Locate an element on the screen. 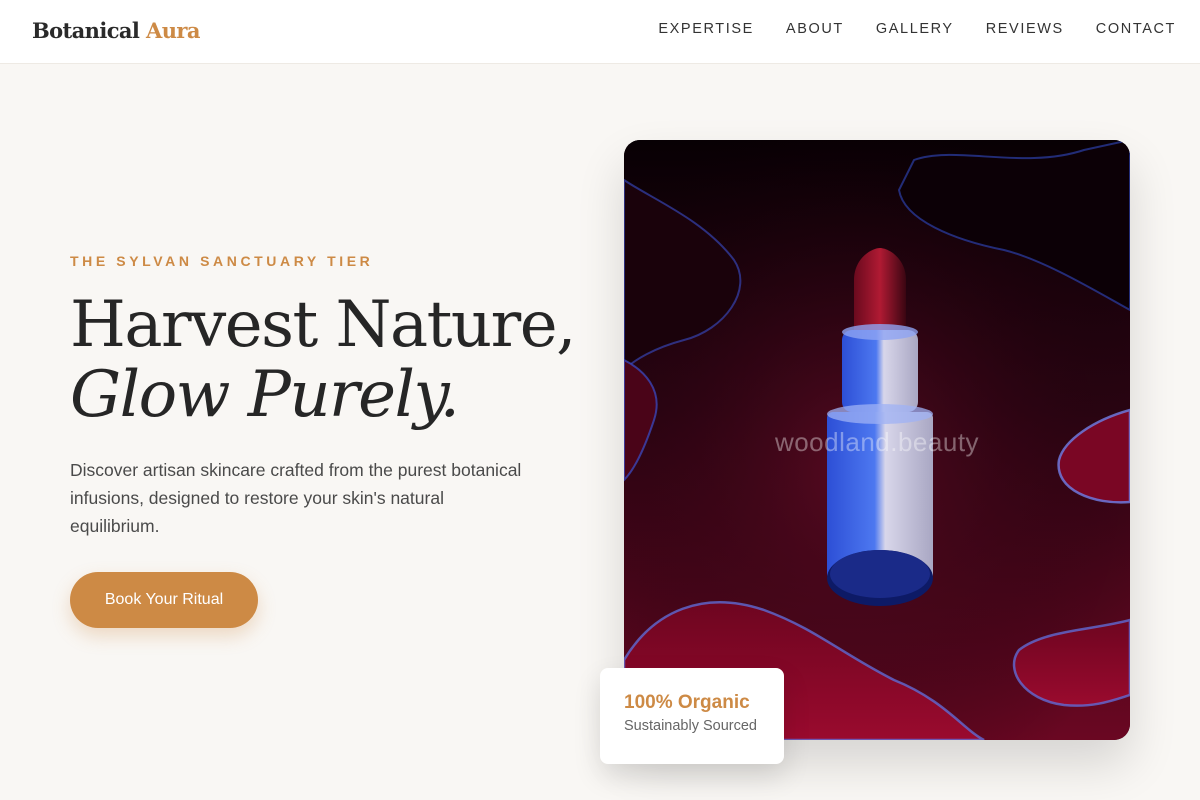 This screenshot has width=1200, height=800. nav-link-gallery: GALLERY is located at coordinates (915, 29).